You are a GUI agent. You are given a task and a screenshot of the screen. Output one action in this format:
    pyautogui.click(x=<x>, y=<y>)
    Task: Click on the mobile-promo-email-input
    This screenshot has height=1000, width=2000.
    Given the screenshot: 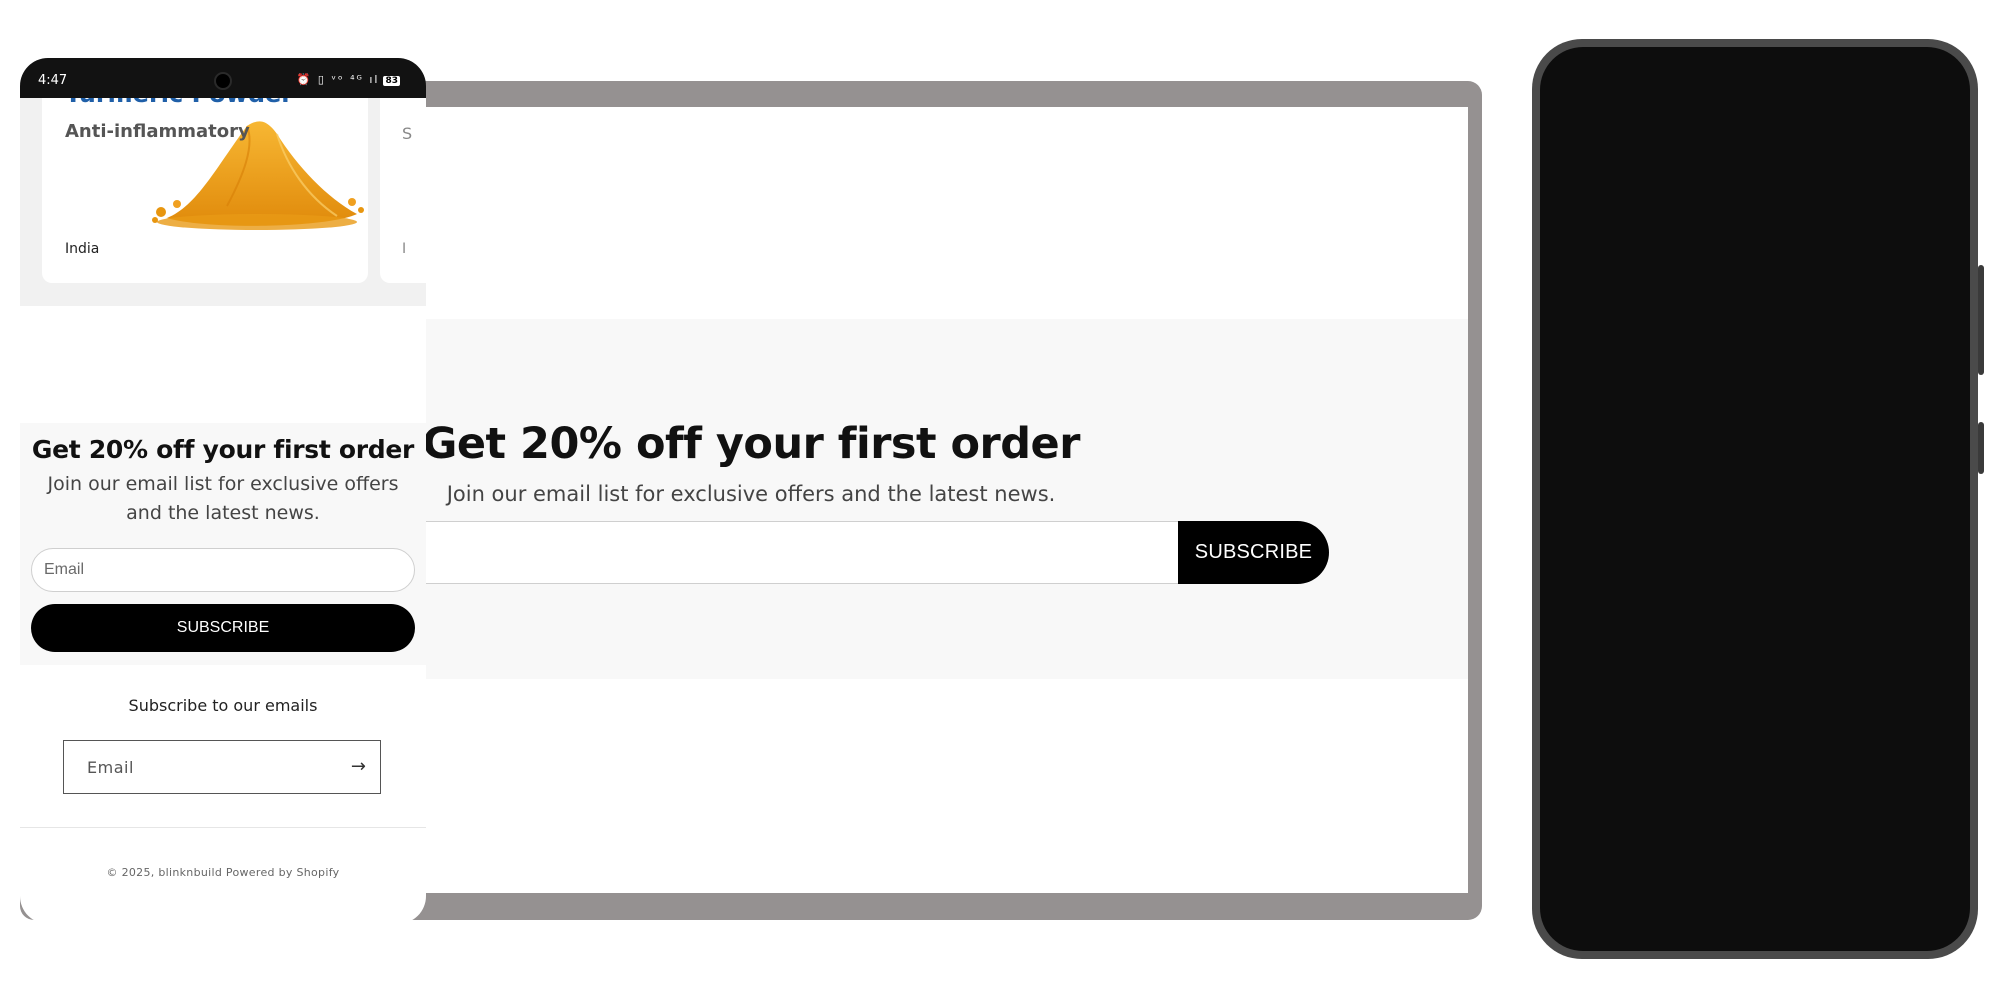 What is the action you would take?
    pyautogui.click(x=223, y=570)
    